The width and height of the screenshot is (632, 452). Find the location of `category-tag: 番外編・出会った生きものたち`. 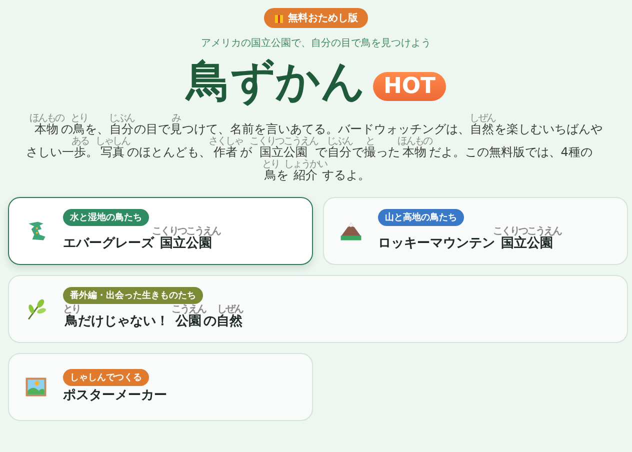

category-tag: 番外編・出会った生きものたち is located at coordinates (133, 295).